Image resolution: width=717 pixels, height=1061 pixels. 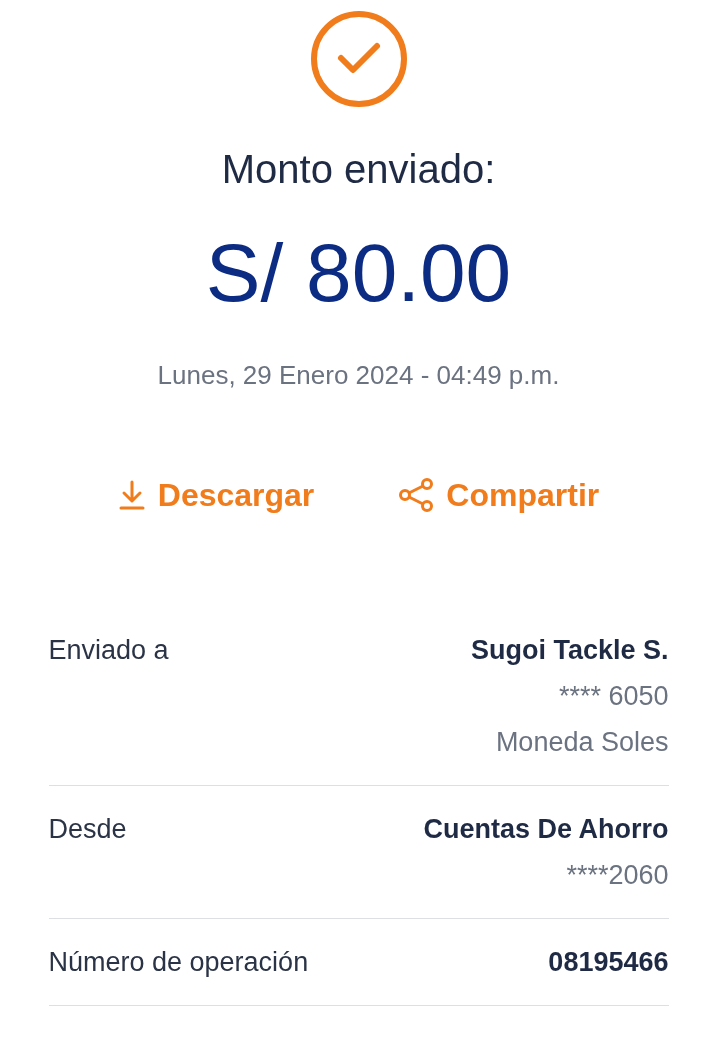 What do you see at coordinates (613, 696) in the screenshot?
I see `detail-value: **** 6050` at bounding box center [613, 696].